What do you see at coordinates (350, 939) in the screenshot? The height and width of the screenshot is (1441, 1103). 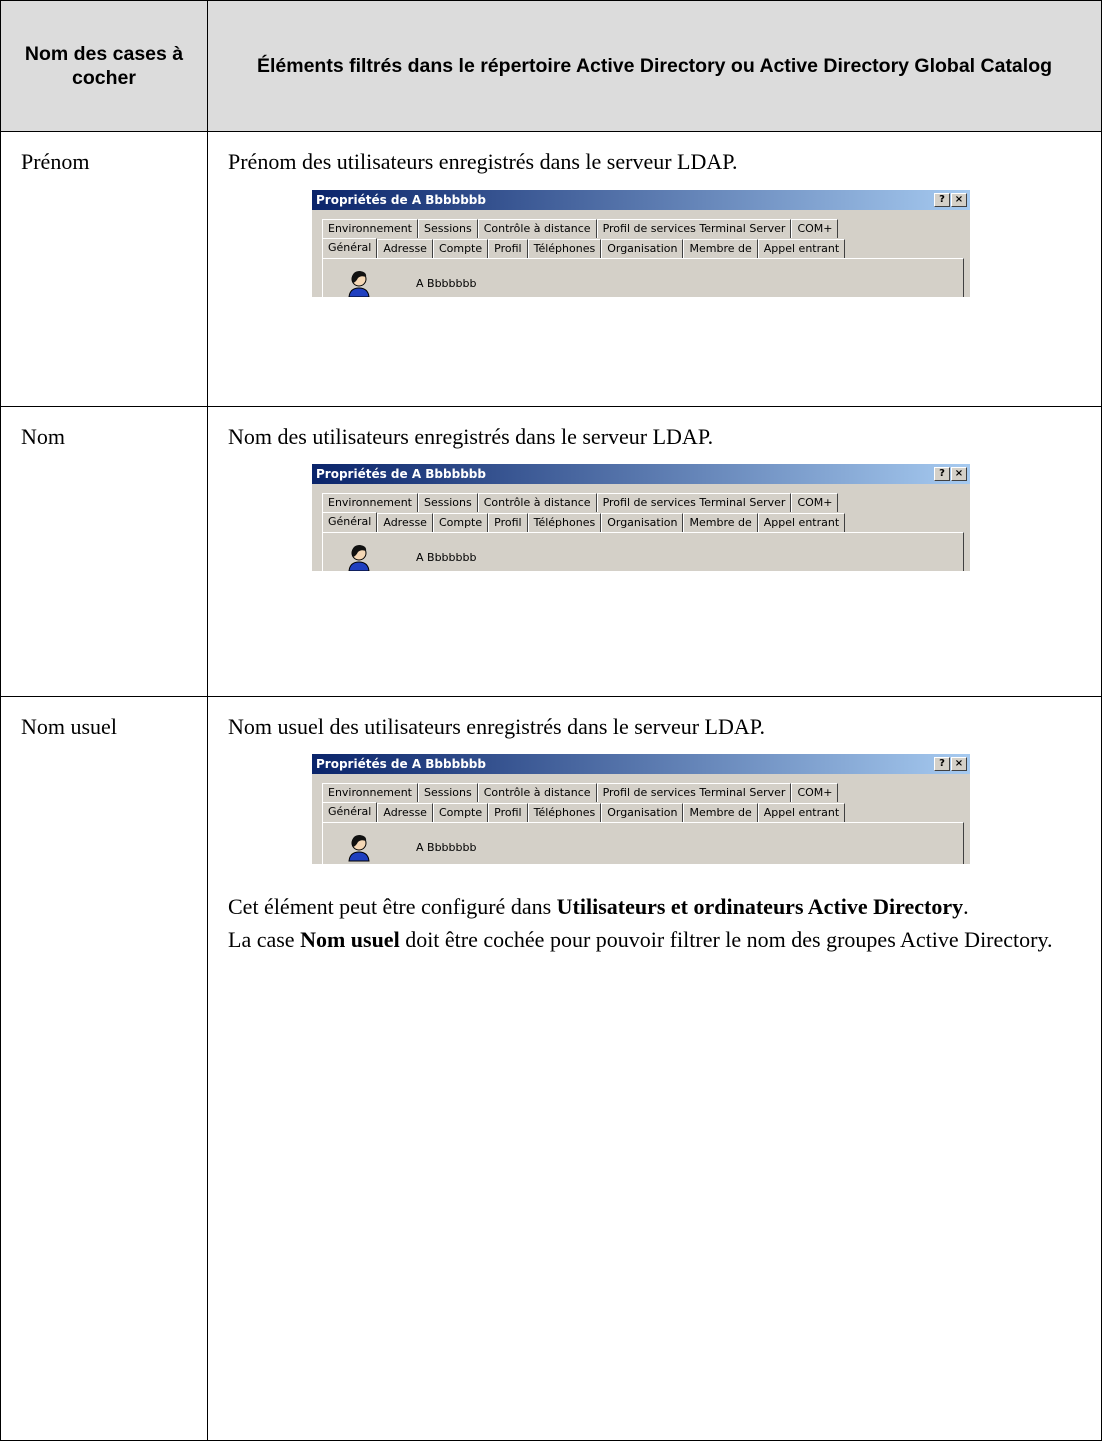 I see `note-checkbox-bold: Nom usuel` at bounding box center [350, 939].